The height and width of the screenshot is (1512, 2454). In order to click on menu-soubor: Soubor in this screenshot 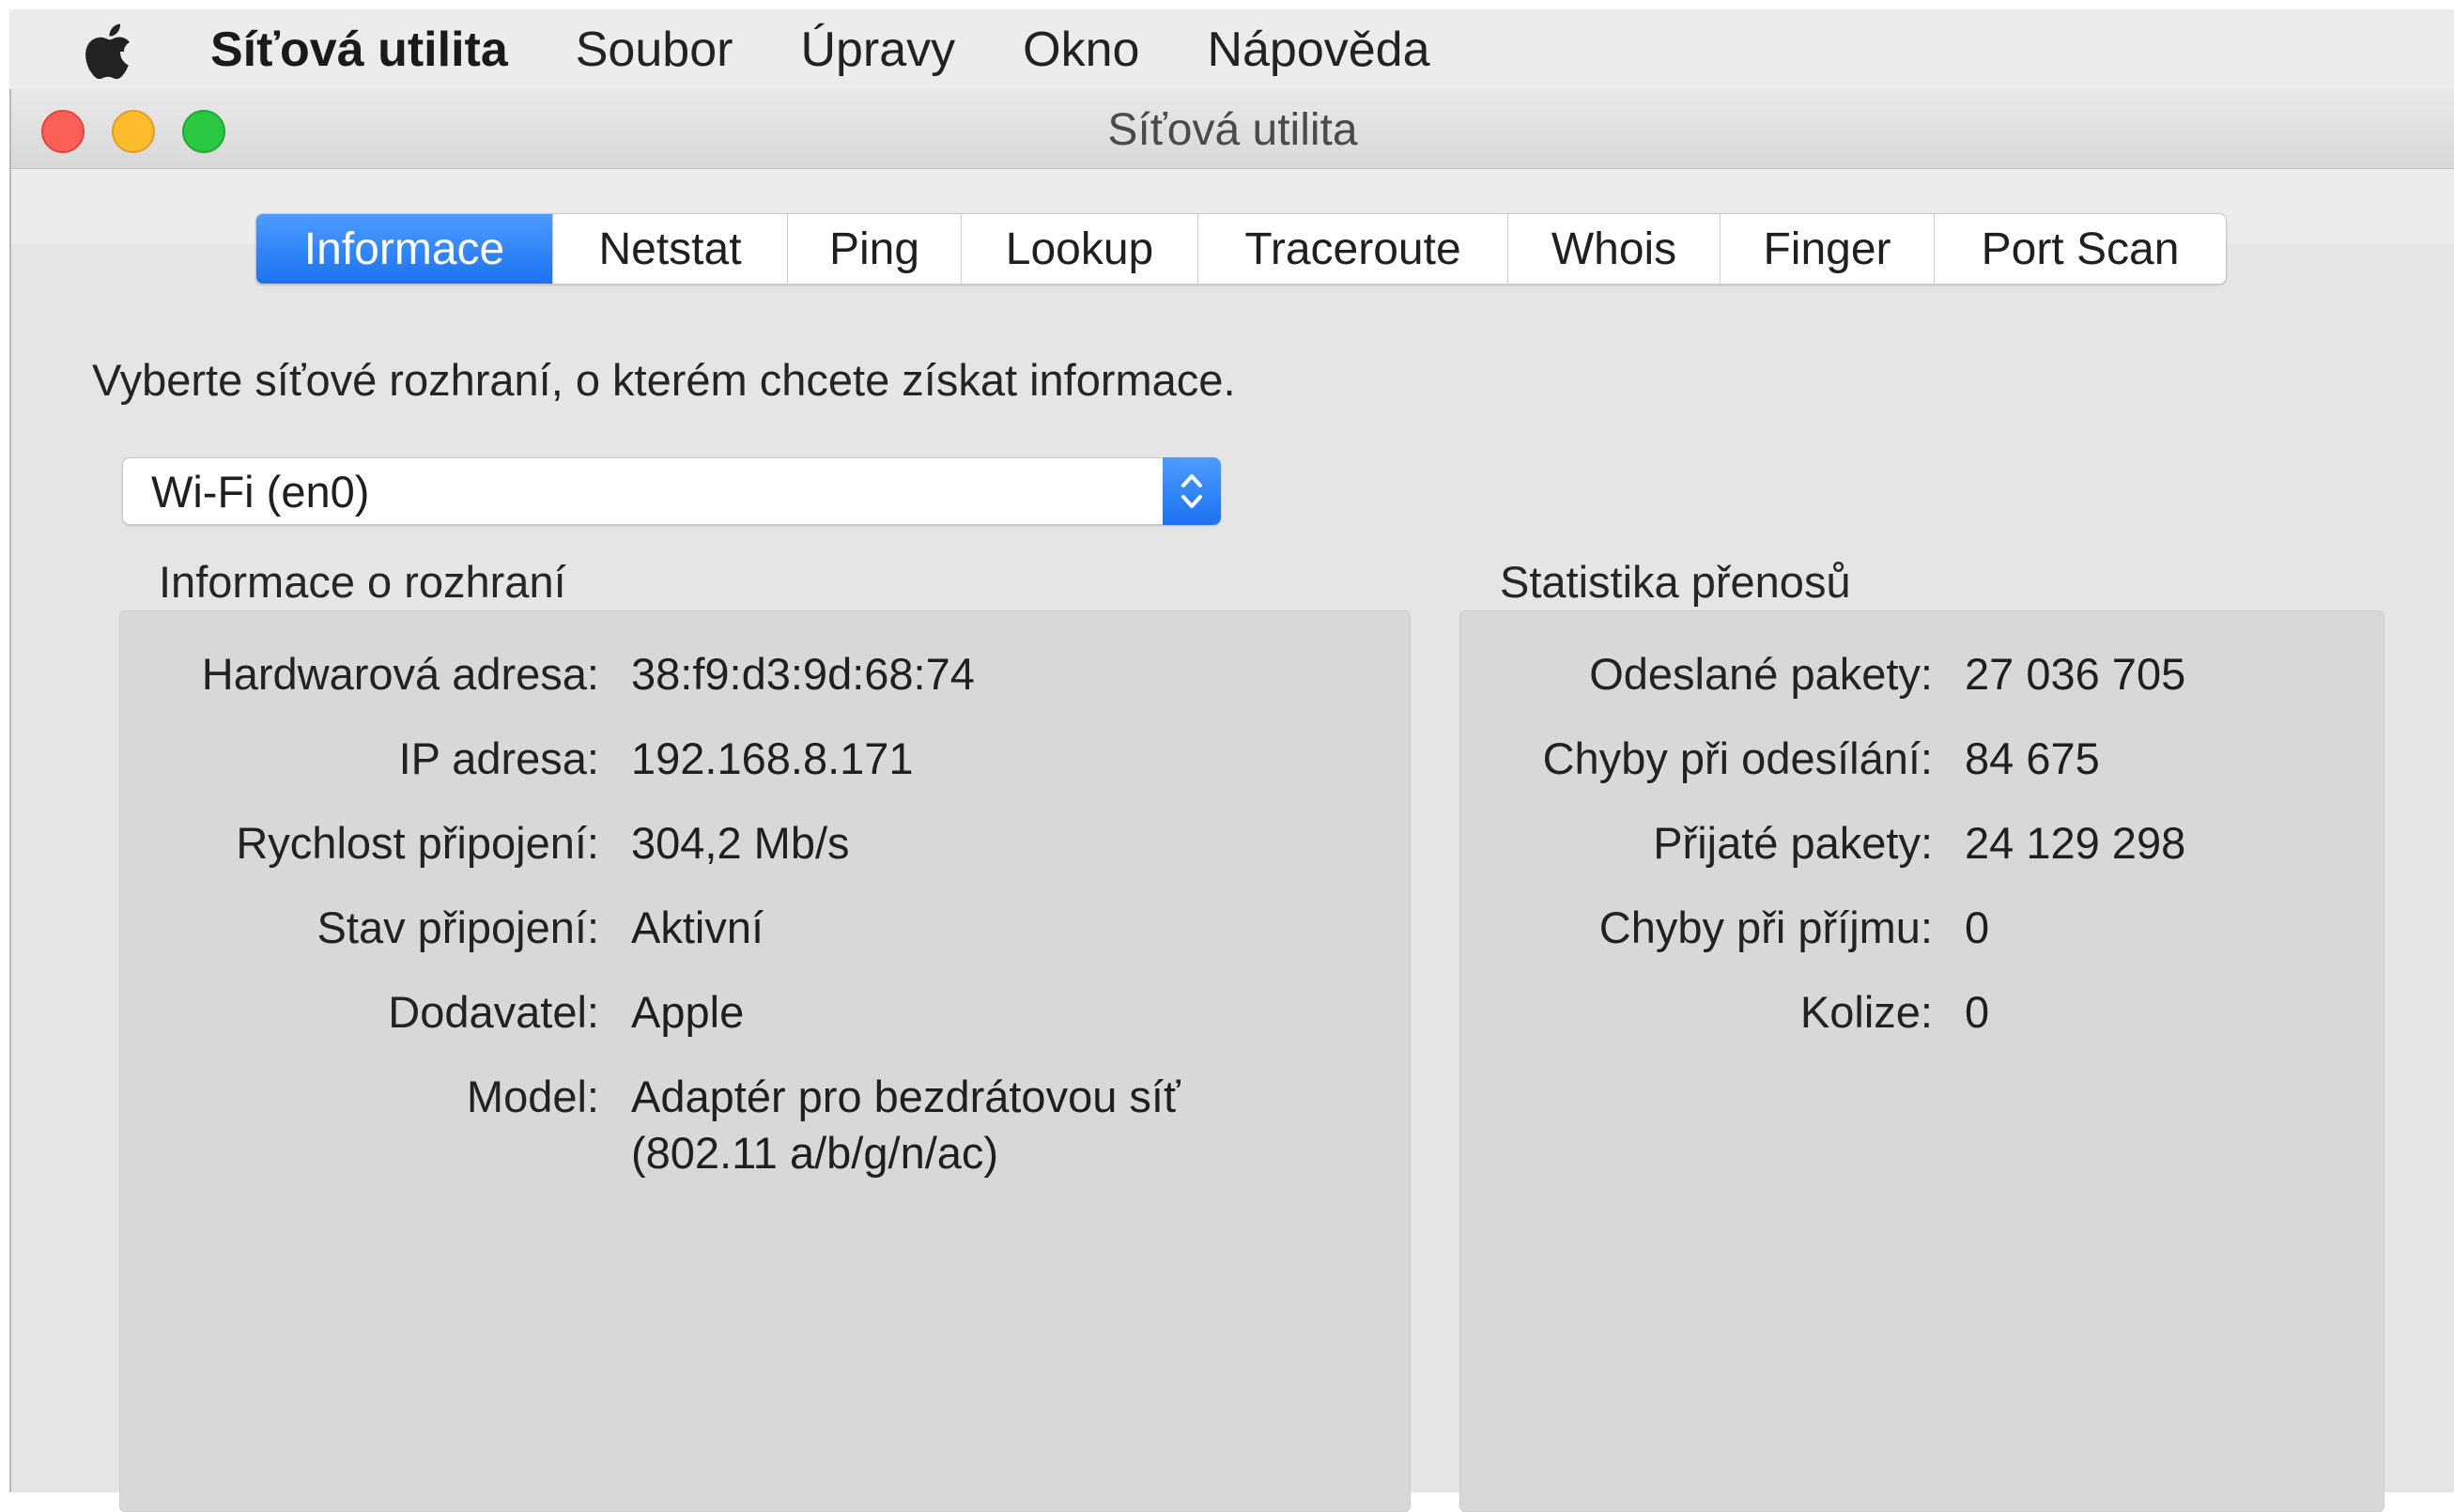, I will do `click(654, 50)`.